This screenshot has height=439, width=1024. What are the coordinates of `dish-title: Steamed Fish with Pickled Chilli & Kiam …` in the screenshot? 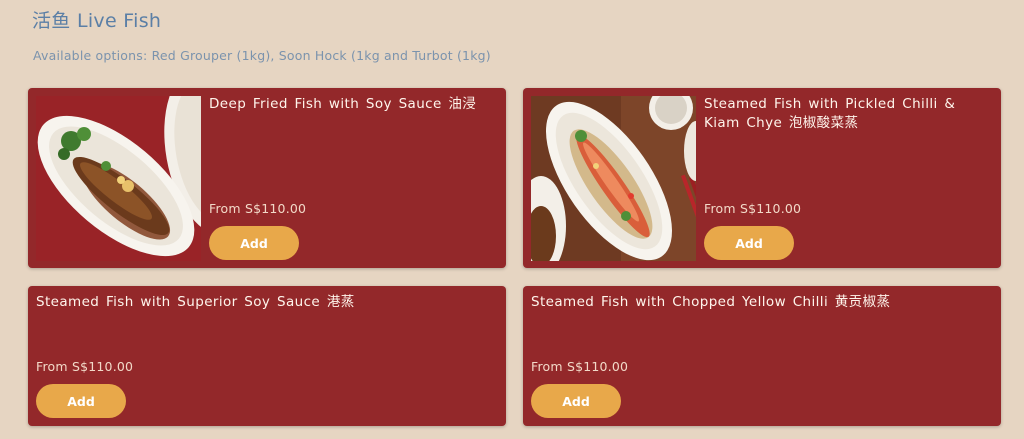 It's located at (830, 113).